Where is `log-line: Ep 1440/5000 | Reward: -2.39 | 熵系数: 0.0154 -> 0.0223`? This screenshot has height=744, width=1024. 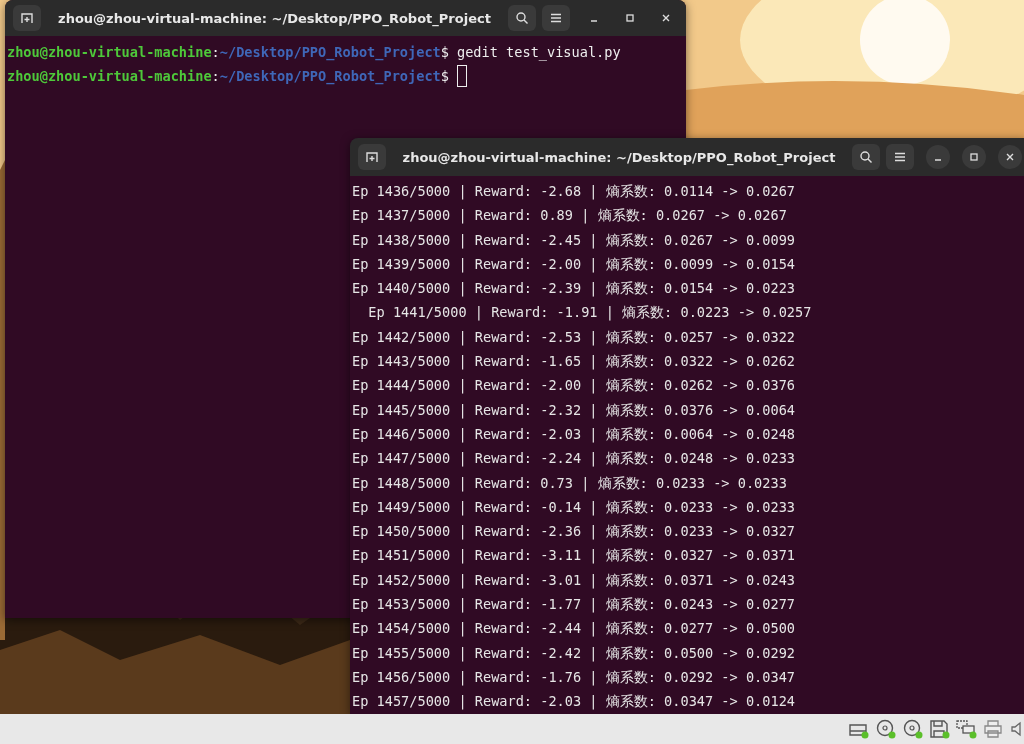
log-line: Ep 1440/5000 | Reward: -2.39 | 熵系数: 0.0154 -> 0.0223 is located at coordinates (574, 289).